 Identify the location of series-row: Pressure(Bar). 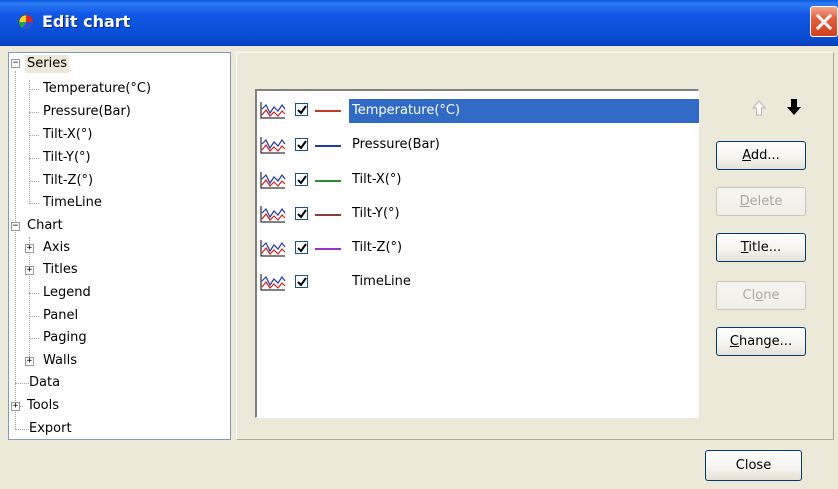
(478, 145).